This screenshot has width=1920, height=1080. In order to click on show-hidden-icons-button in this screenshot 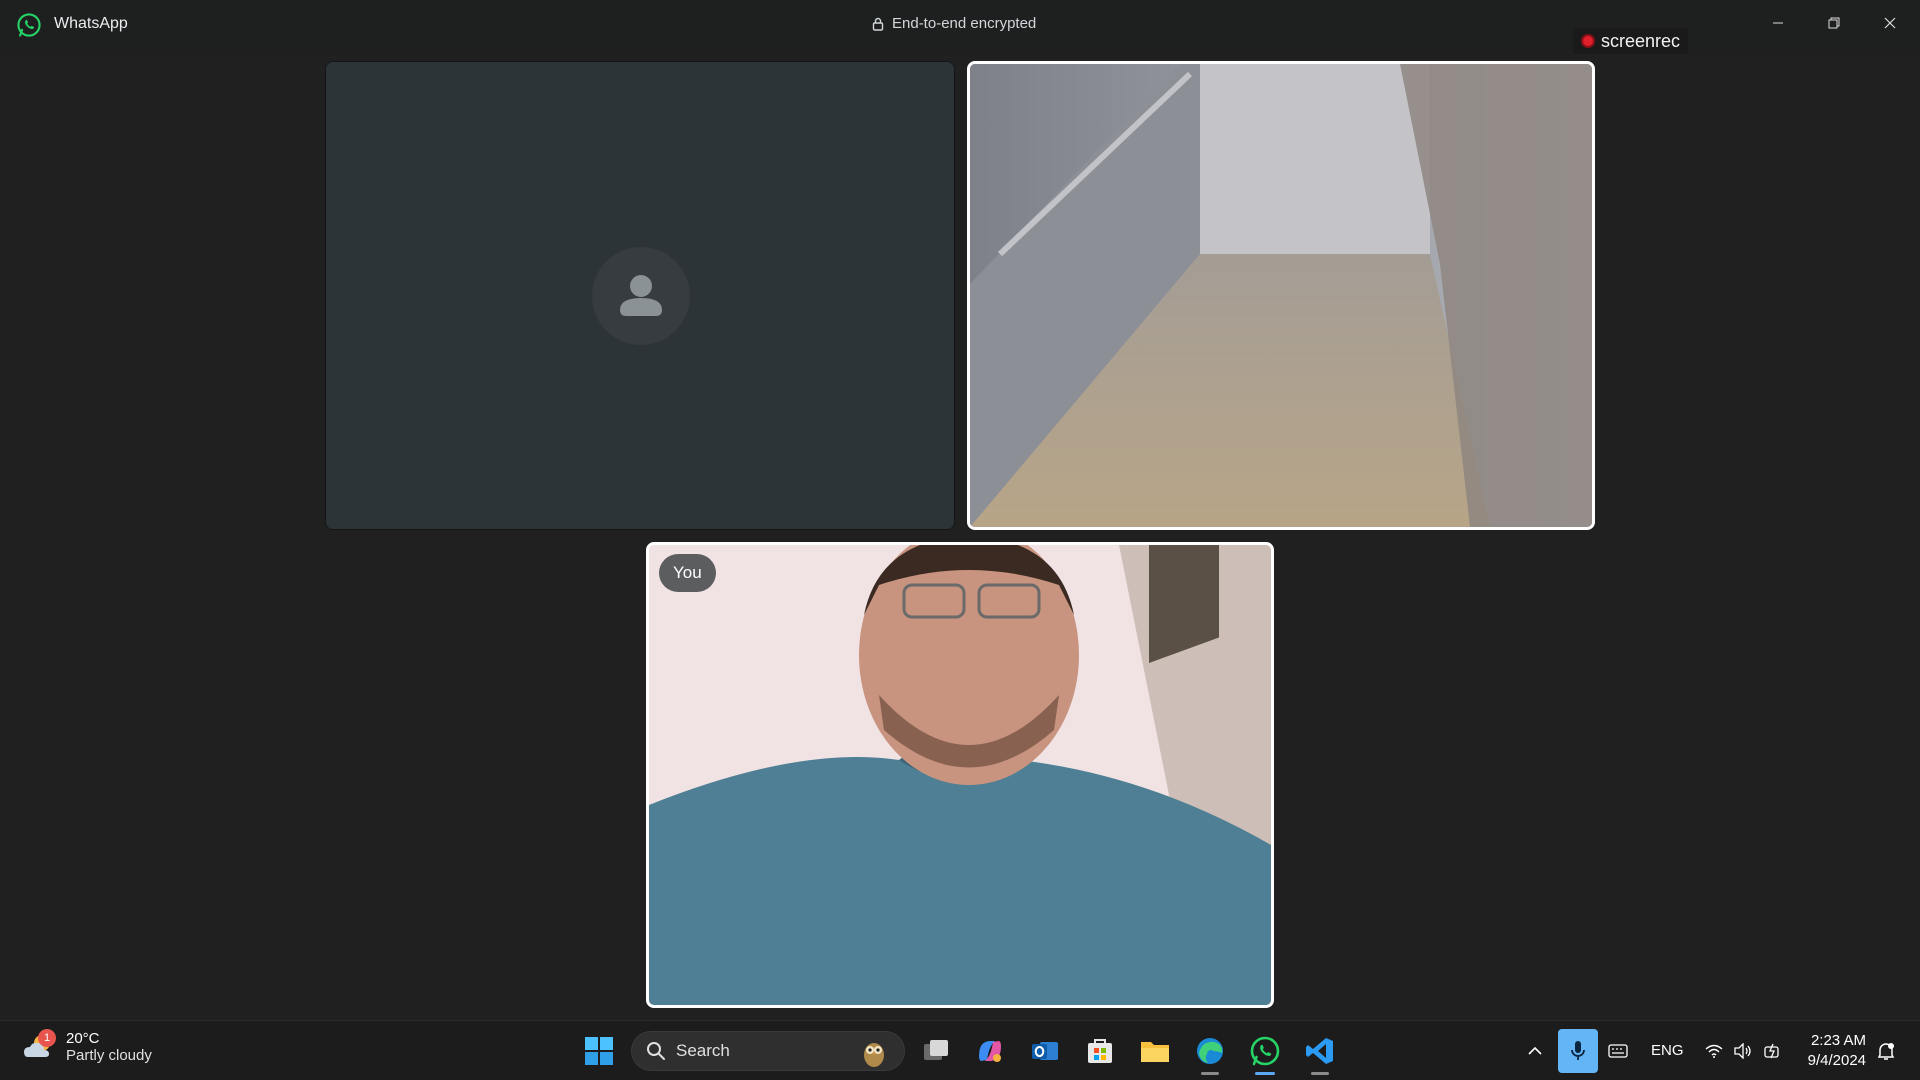, I will do `click(1535, 1051)`.